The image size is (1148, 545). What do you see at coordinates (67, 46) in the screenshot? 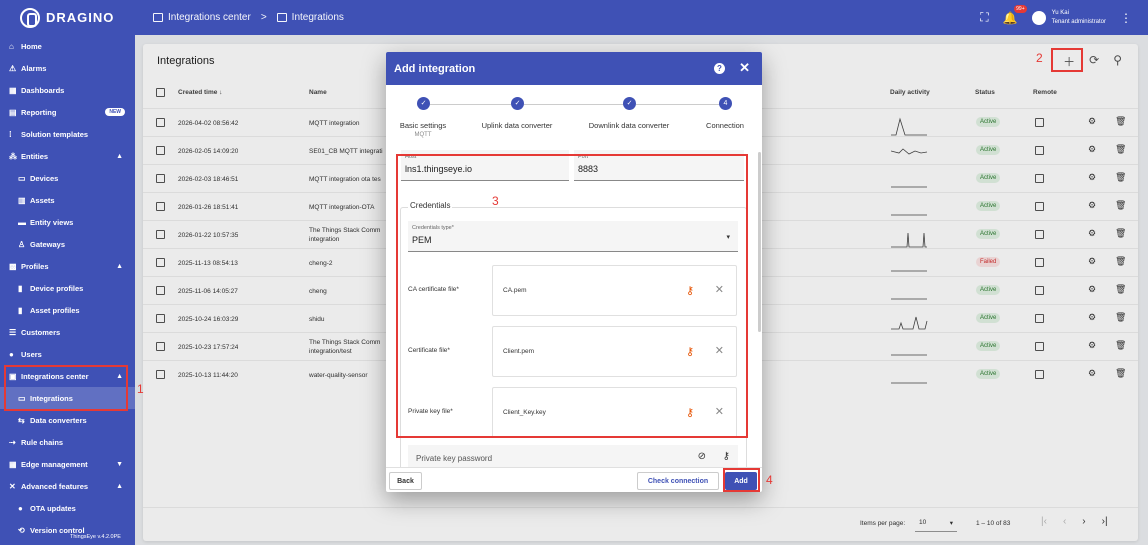
I see `sidebar-item-home: ⌂ Home` at bounding box center [67, 46].